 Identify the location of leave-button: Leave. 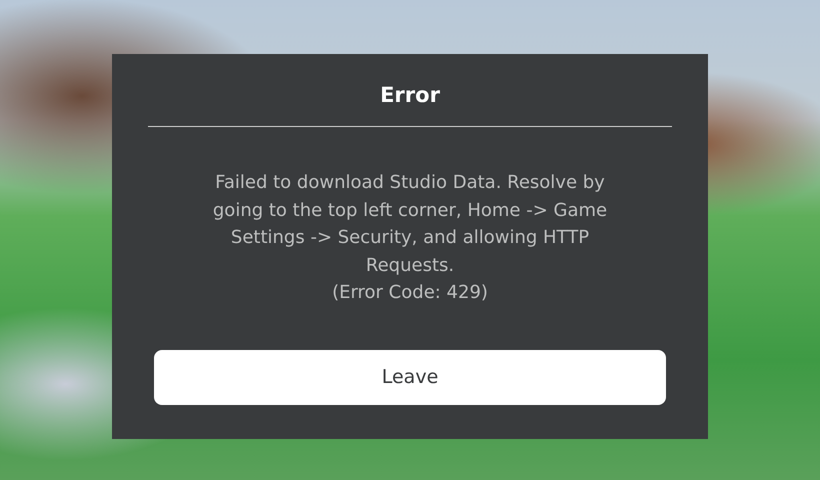
(410, 377).